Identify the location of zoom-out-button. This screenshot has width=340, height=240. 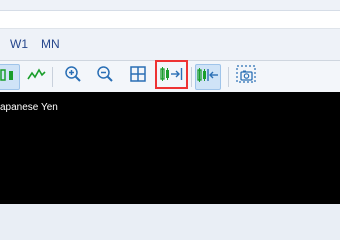
(105, 76).